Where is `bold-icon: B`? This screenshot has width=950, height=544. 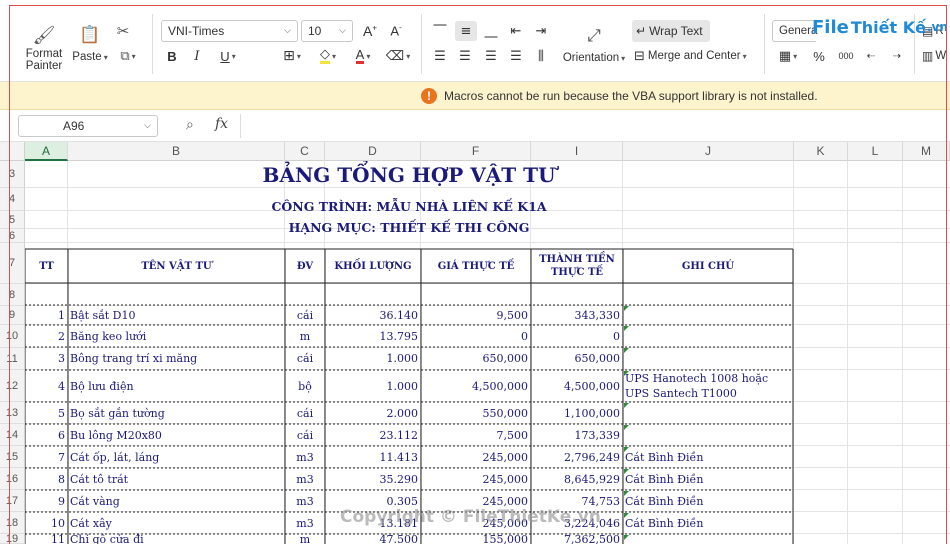 bold-icon: B is located at coordinates (172, 56).